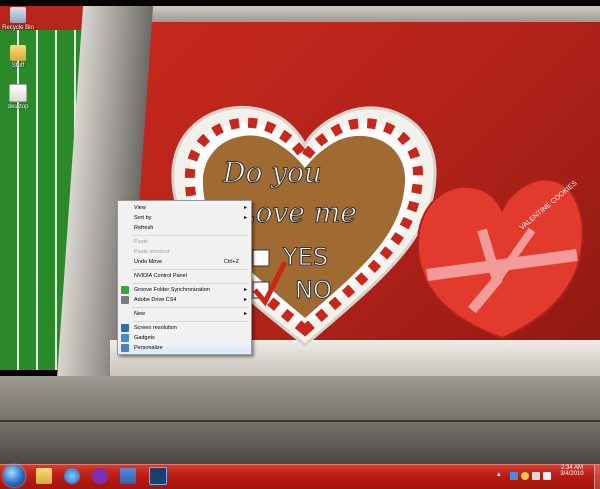 Image resolution: width=600 pixels, height=489 pixels. What do you see at coordinates (144, 228) in the screenshot?
I see `menu-item-label: Refresh` at bounding box center [144, 228].